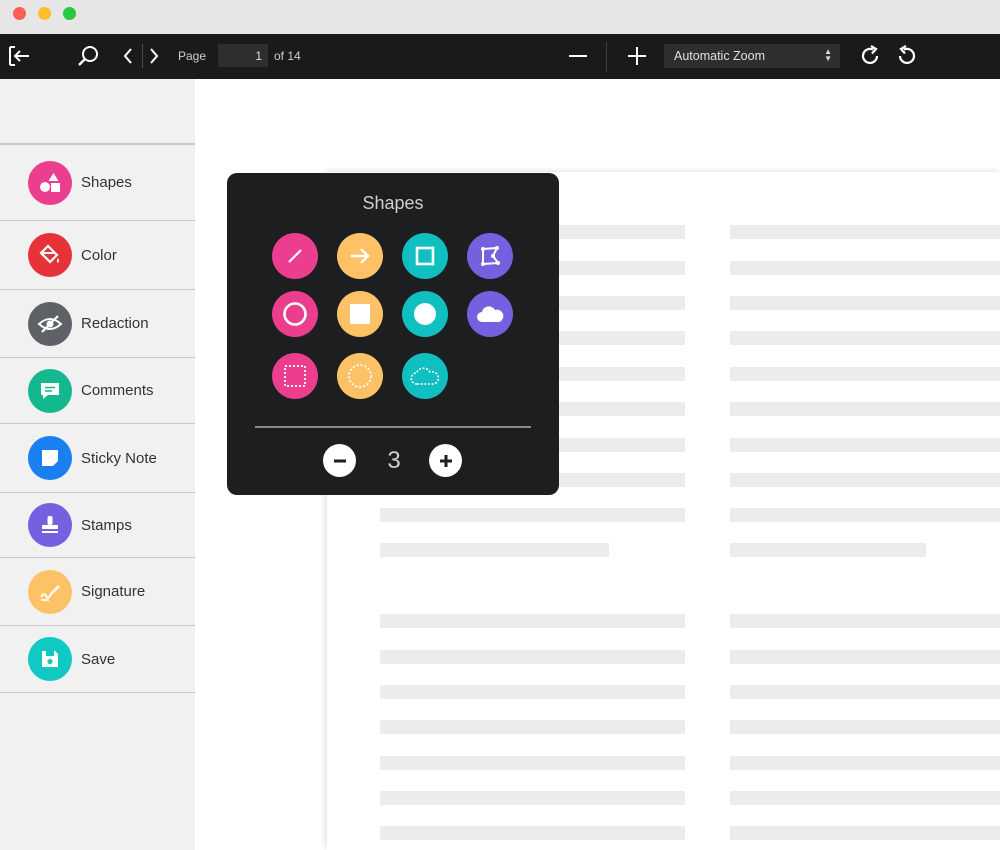  What do you see at coordinates (50, 323) in the screenshot?
I see `eye-slash-icon` at bounding box center [50, 323].